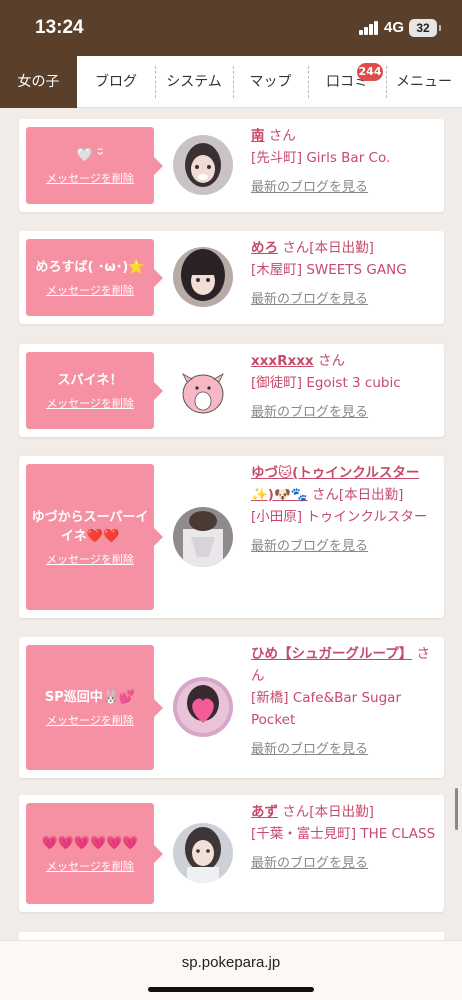 The height and width of the screenshot is (1000, 462). What do you see at coordinates (264, 248) in the screenshot?
I see `girl-name-link: めろ` at bounding box center [264, 248].